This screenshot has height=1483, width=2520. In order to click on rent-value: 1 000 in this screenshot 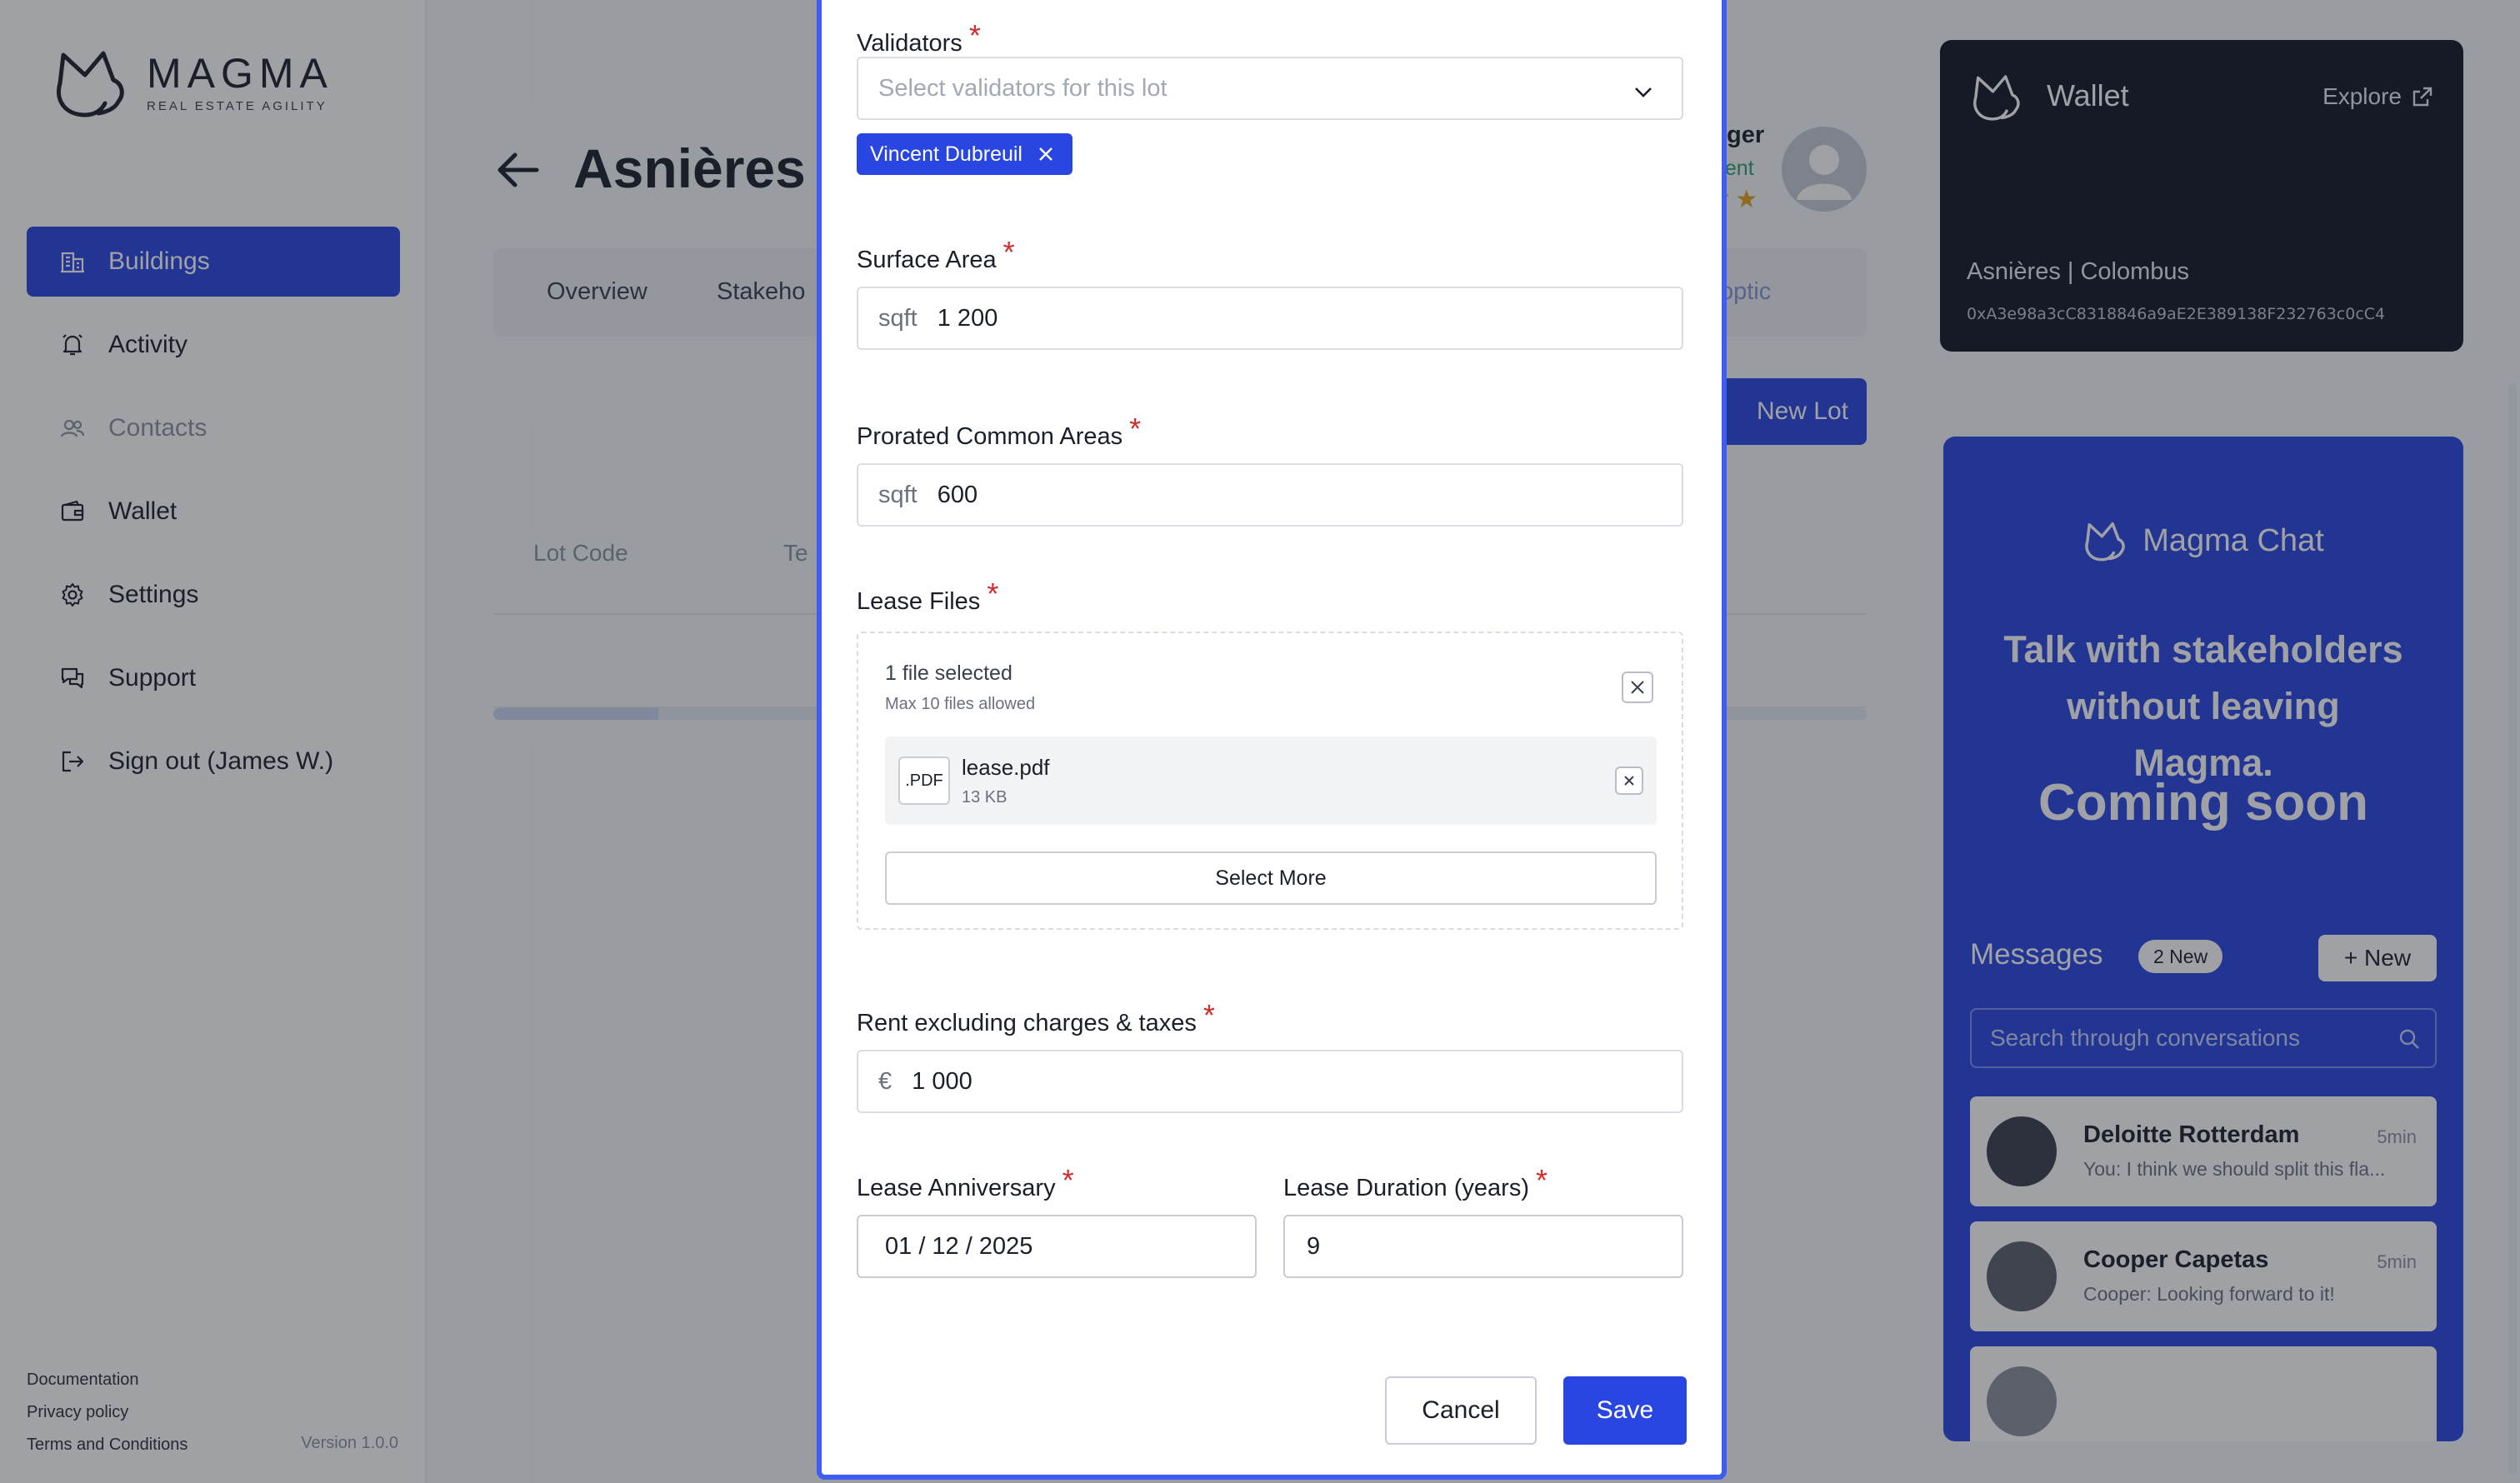, I will do `click(942, 1081)`.